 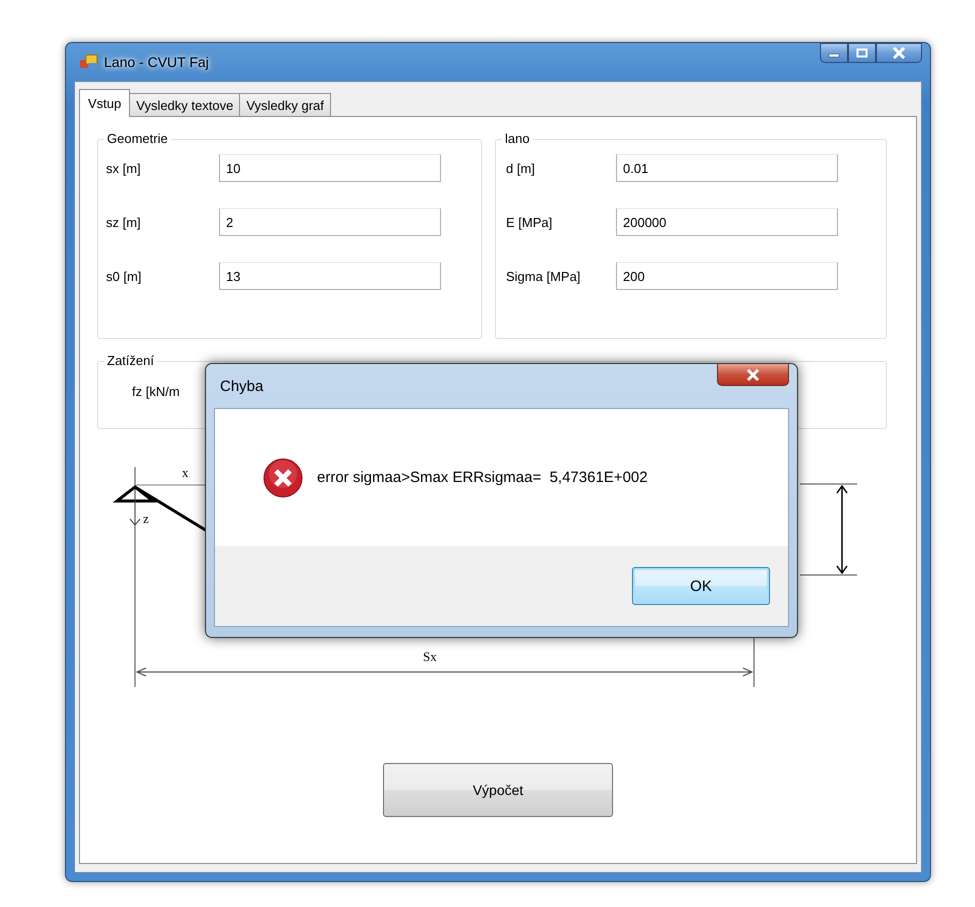 I want to click on maximize-button, so click(x=862, y=53).